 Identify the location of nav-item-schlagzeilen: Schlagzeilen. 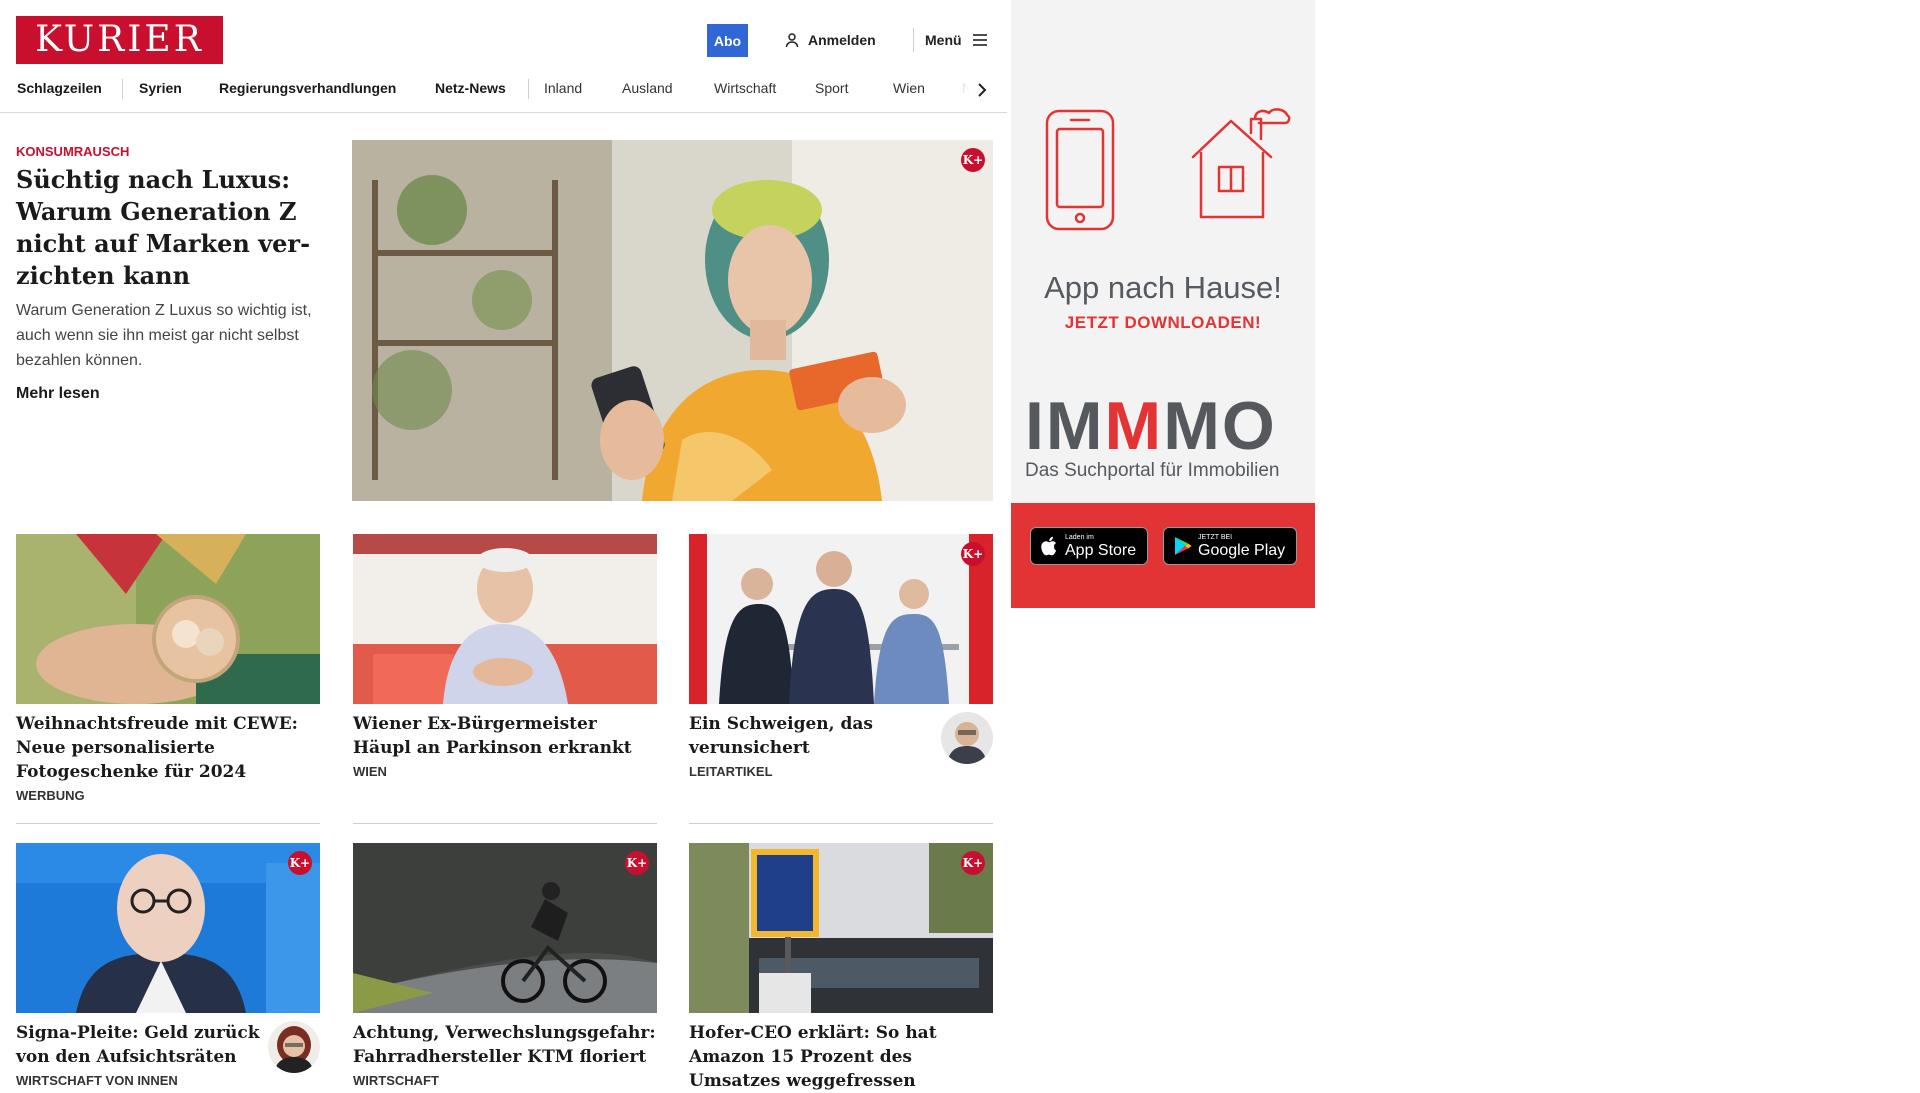
(59, 88).